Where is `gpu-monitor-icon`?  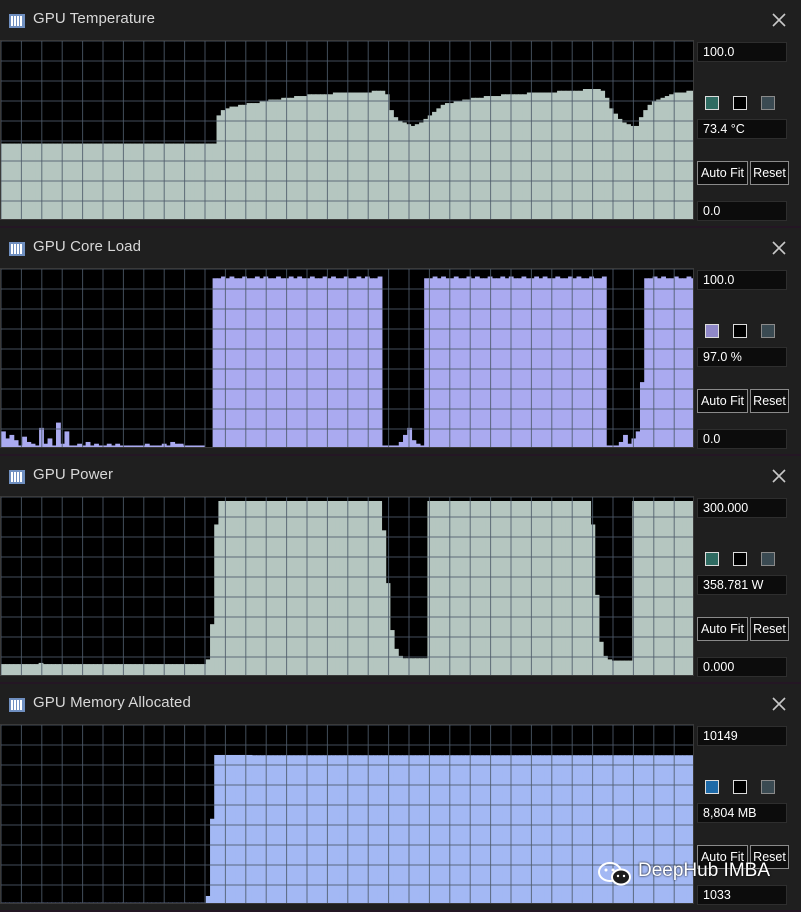 gpu-monitor-icon is located at coordinates (17, 249).